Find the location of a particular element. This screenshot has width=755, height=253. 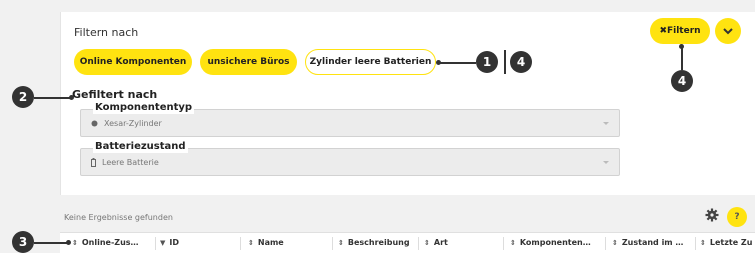

expand-button is located at coordinates (728, 31).